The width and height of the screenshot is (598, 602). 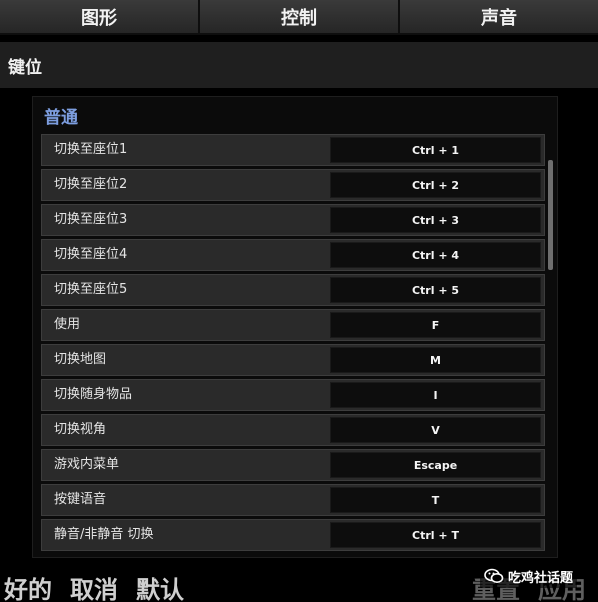 What do you see at coordinates (293, 325) in the screenshot?
I see `keybinding-row: 使用 F` at bounding box center [293, 325].